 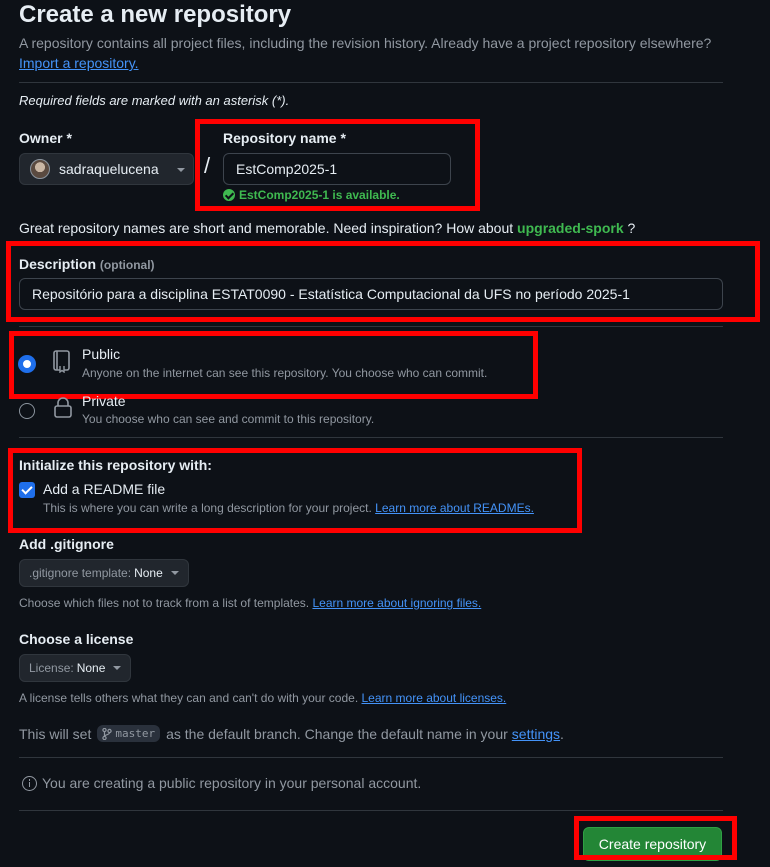 I want to click on owner-dropdown: sadraquelucena, so click(x=106, y=169).